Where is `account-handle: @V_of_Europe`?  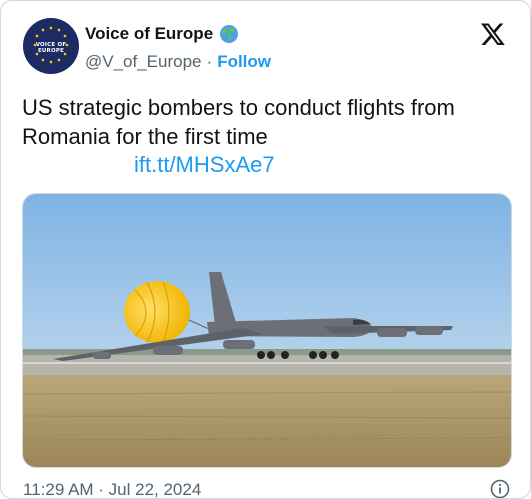 account-handle: @V_of_Europe is located at coordinates (143, 62).